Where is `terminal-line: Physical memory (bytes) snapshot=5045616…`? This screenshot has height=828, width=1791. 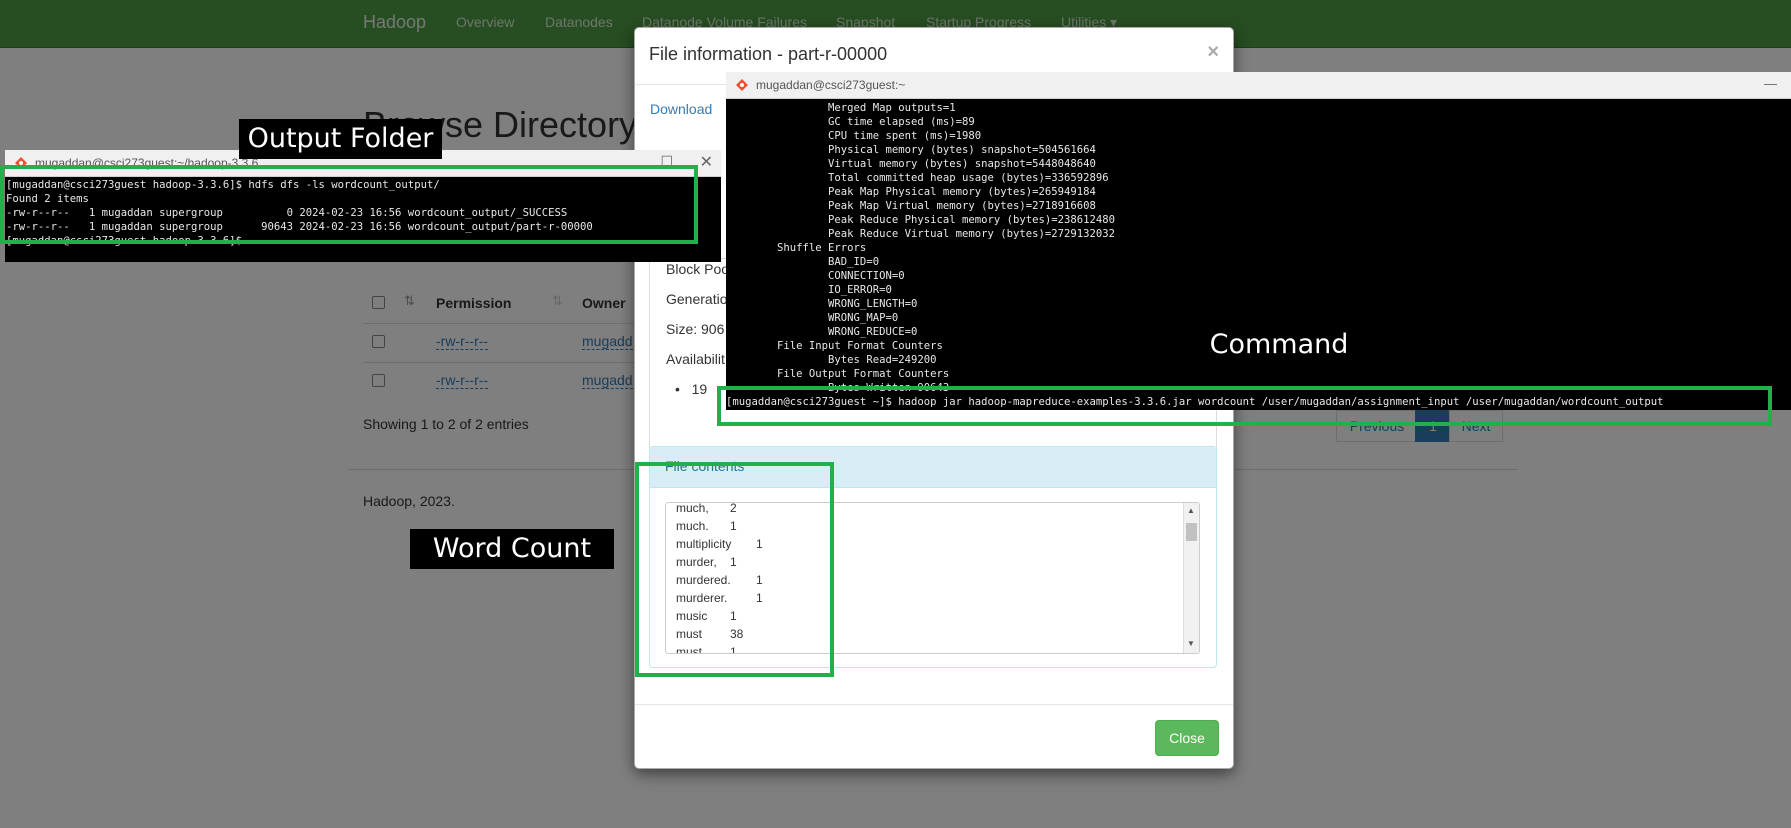 terminal-line: Physical memory (bytes) snapshot=5045616… is located at coordinates (911, 150).